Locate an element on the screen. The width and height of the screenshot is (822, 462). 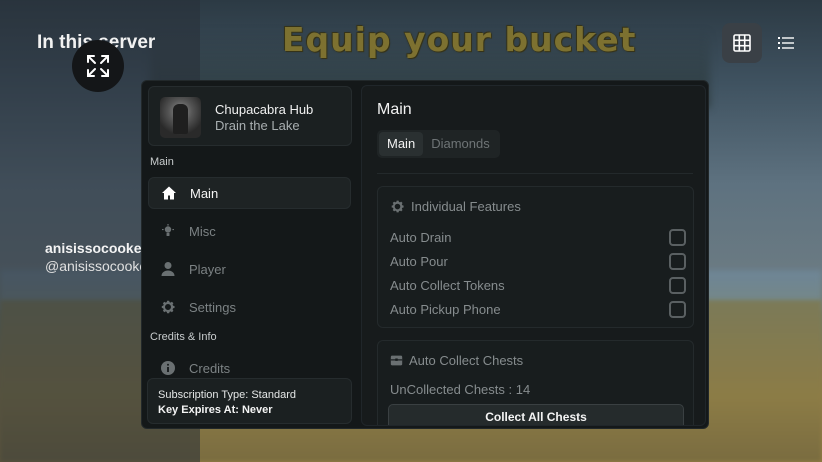
hub-subtitle: Drain the Lake is located at coordinates (257, 125).